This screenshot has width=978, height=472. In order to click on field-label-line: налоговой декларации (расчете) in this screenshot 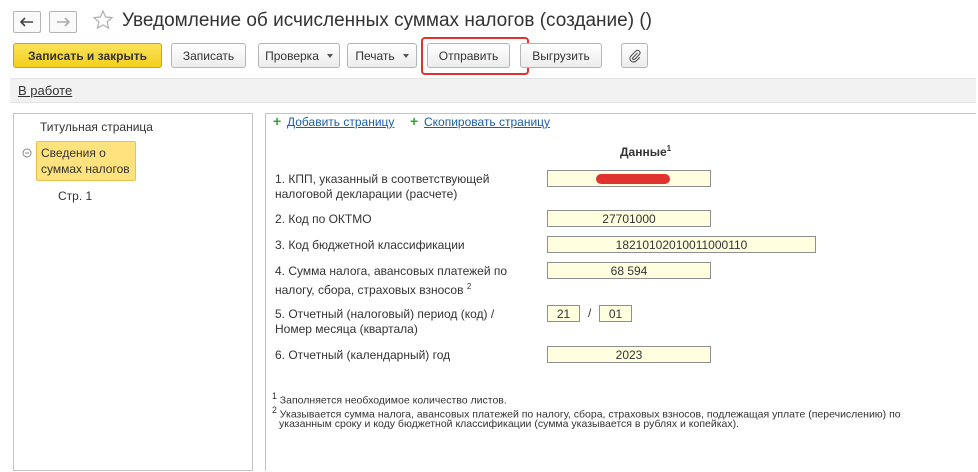, I will do `click(366, 194)`.